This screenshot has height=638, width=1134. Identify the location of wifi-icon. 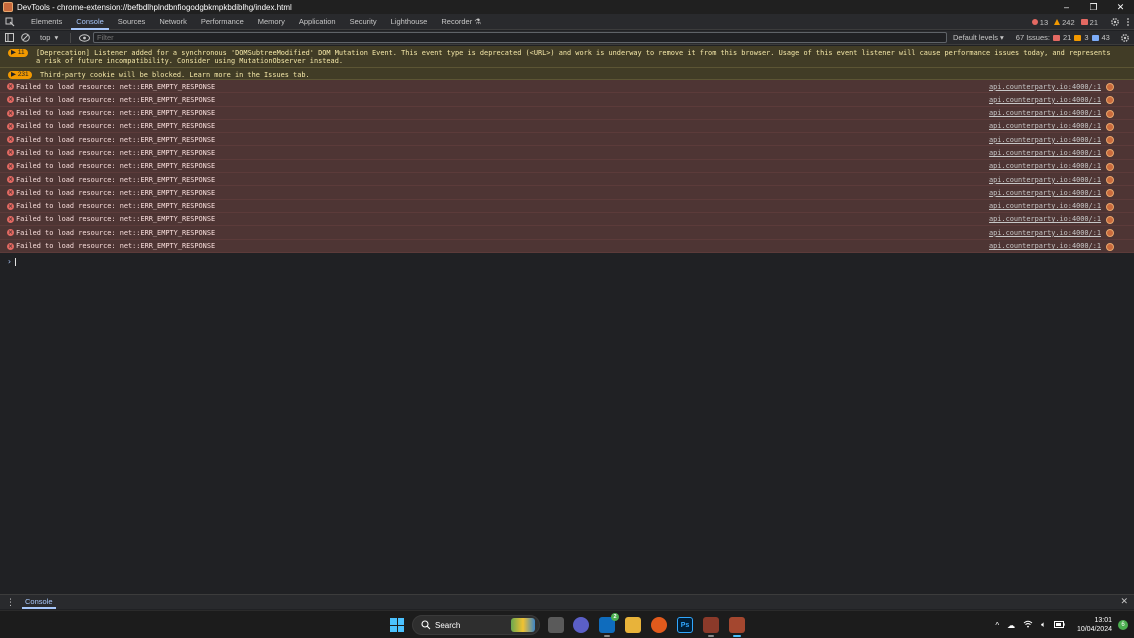
(1028, 625).